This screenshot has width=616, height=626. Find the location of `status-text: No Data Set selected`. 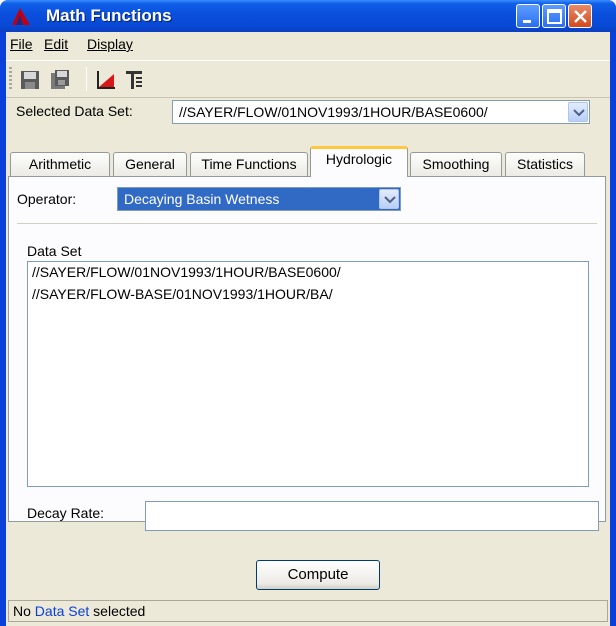

status-text: No Data Set selected is located at coordinates (79, 611).